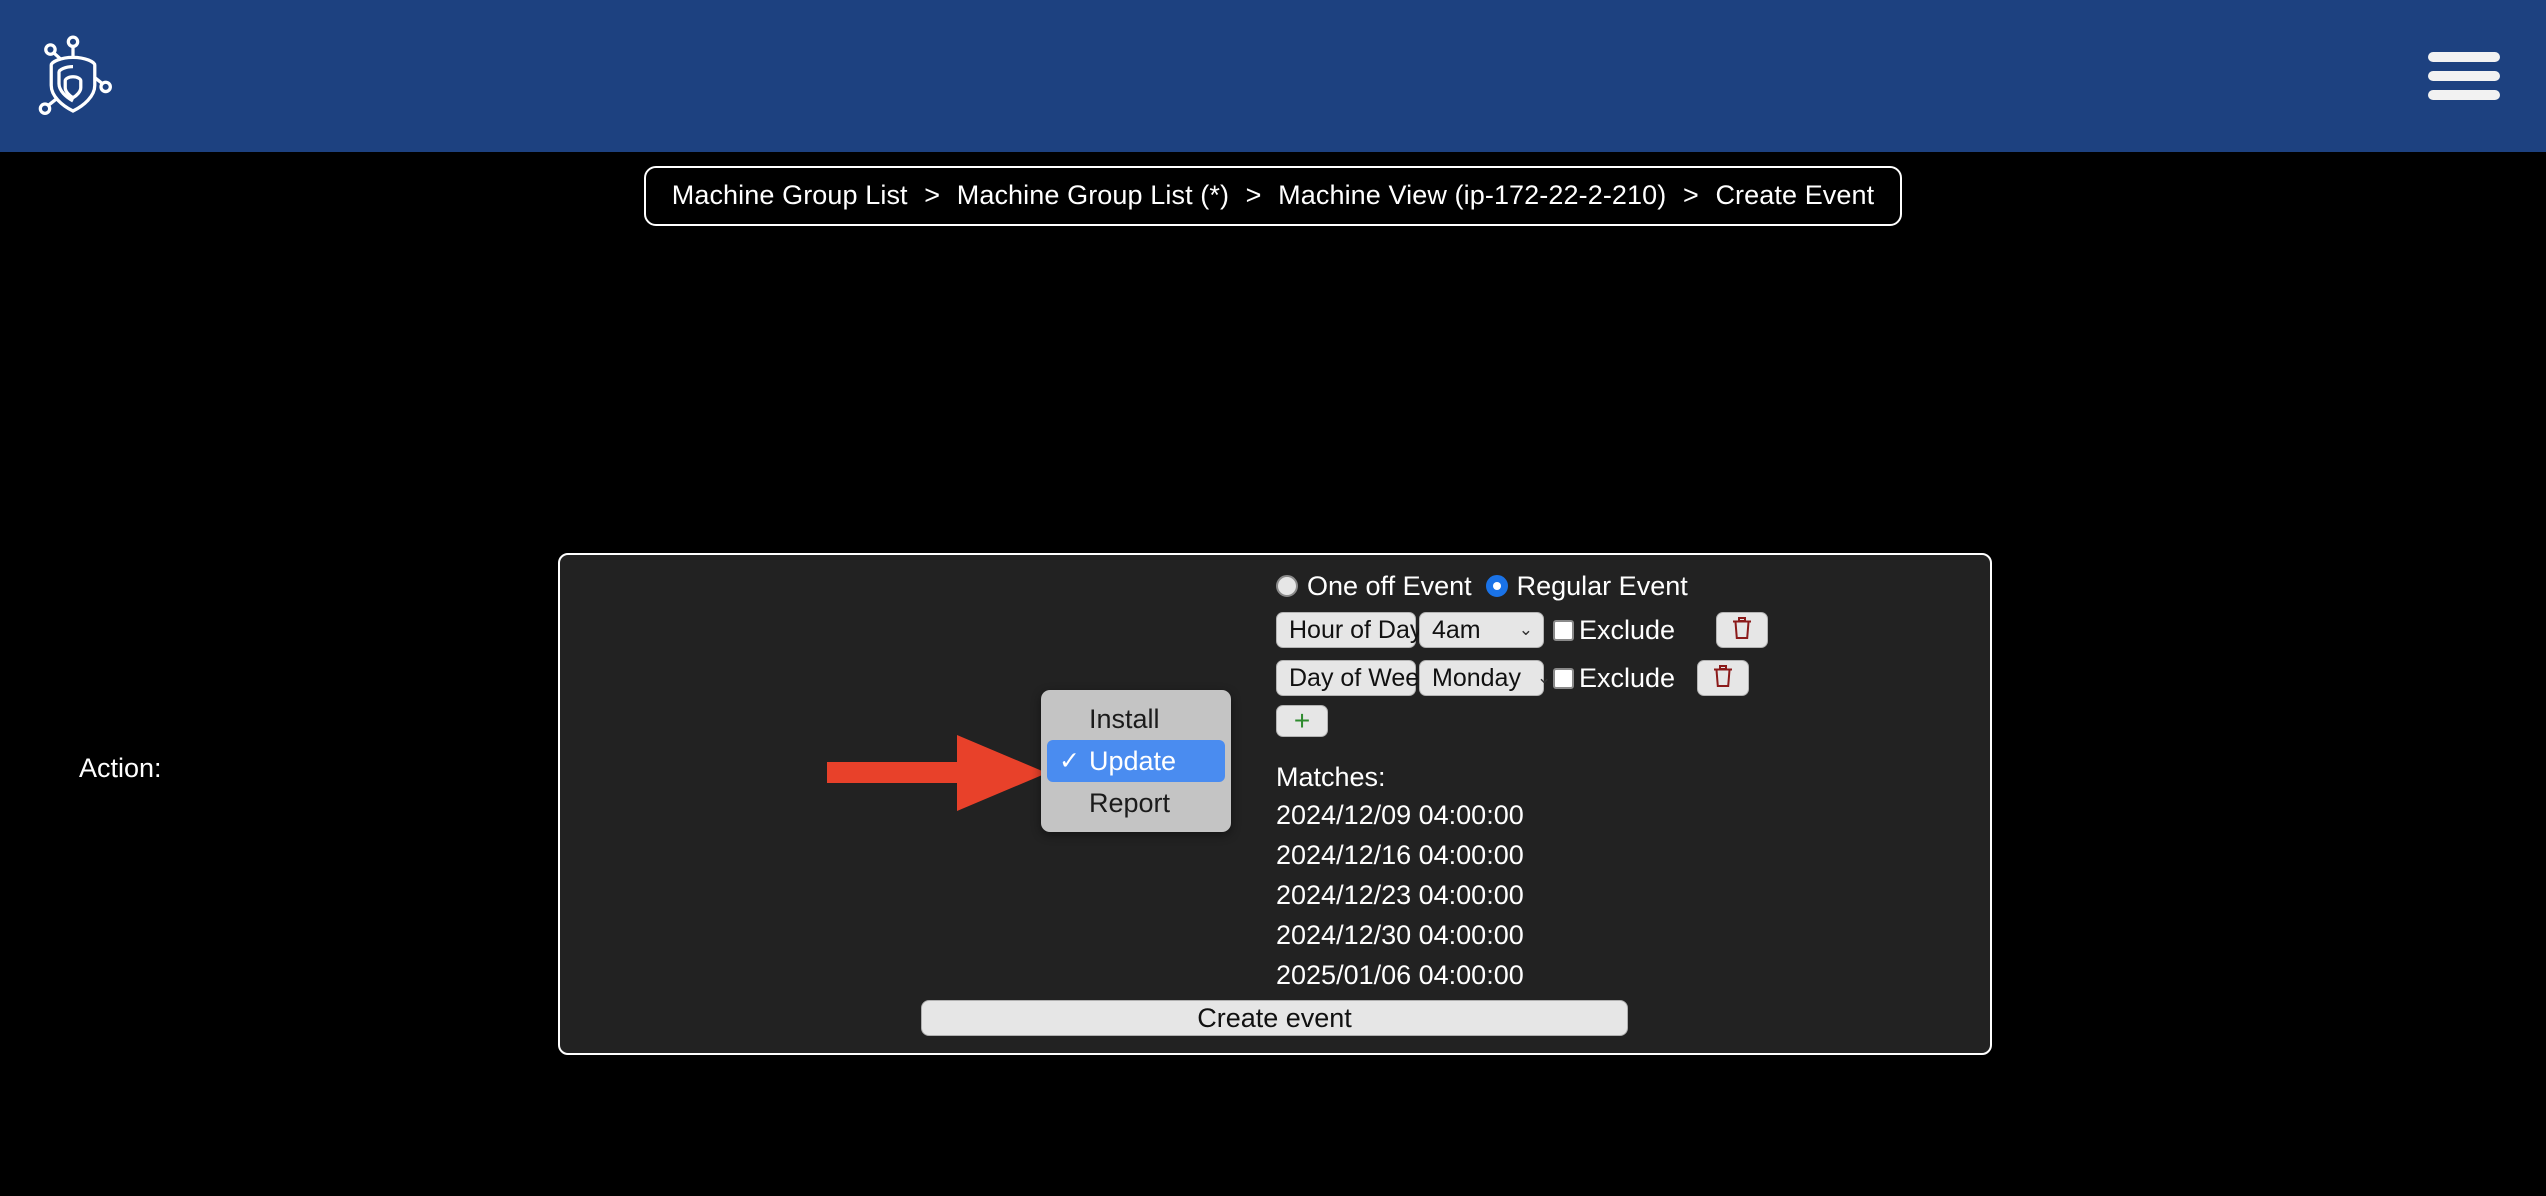 This screenshot has width=2546, height=1196. What do you see at coordinates (790, 195) in the screenshot?
I see `breadcrumb-item-0: Machine Group List` at bounding box center [790, 195].